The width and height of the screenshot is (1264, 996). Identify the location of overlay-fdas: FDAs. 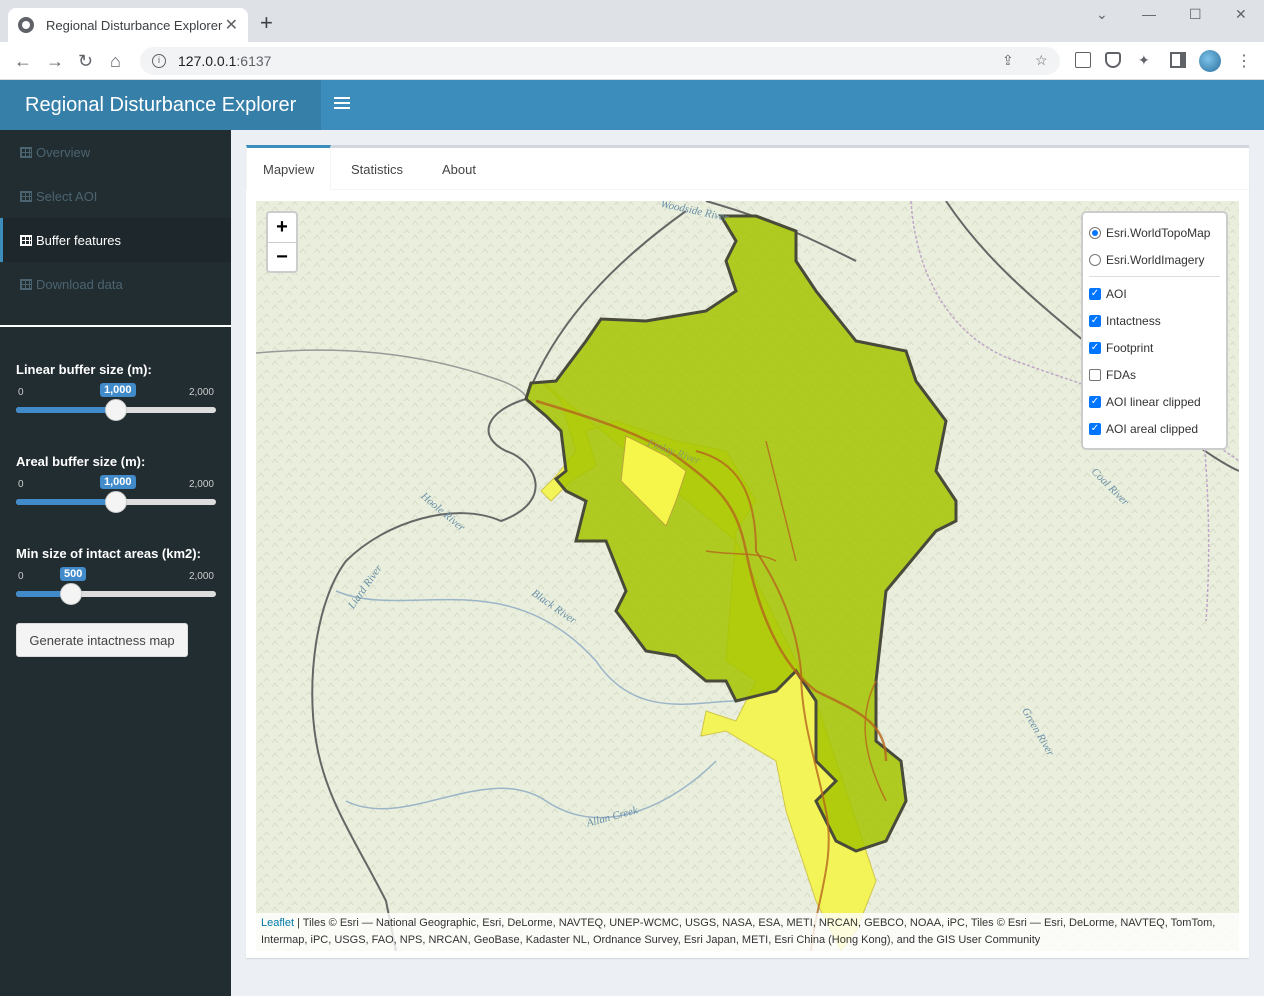
(1154, 374).